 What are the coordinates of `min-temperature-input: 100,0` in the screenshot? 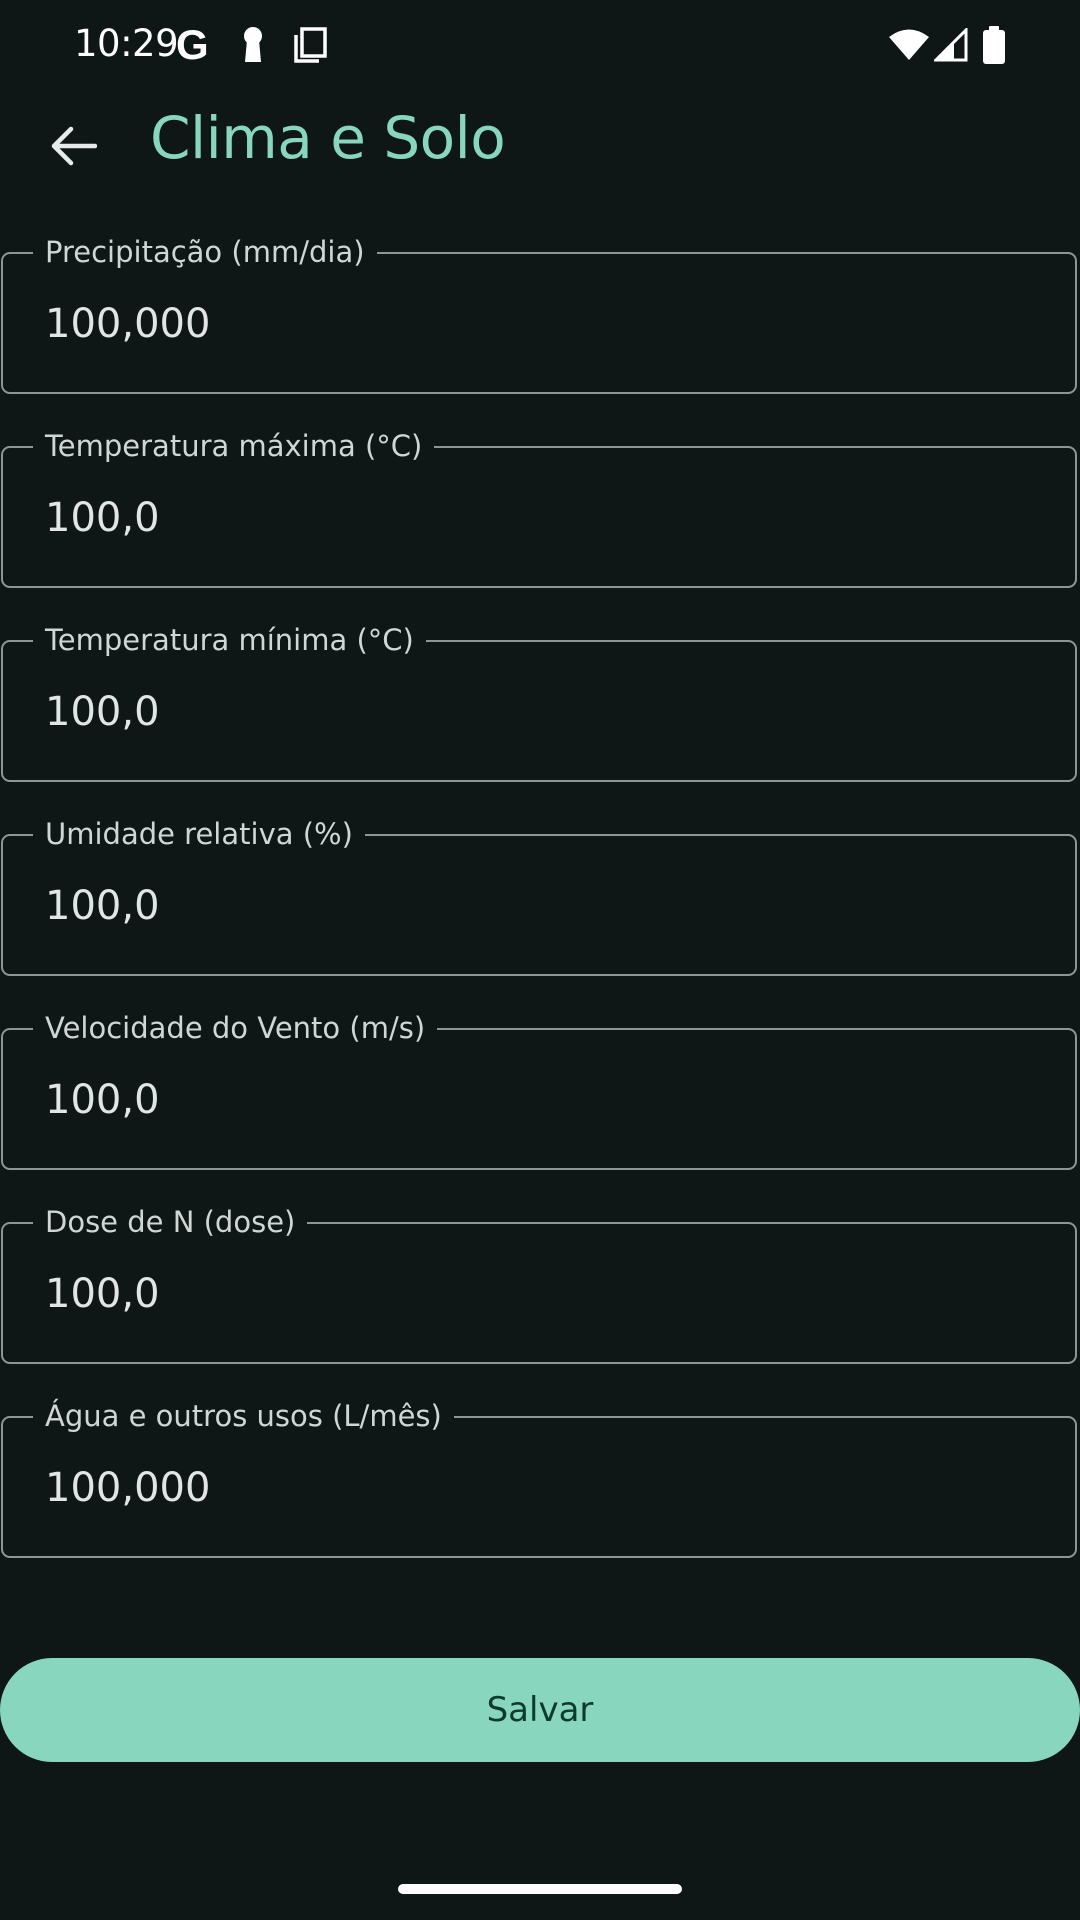 It's located at (535, 712).